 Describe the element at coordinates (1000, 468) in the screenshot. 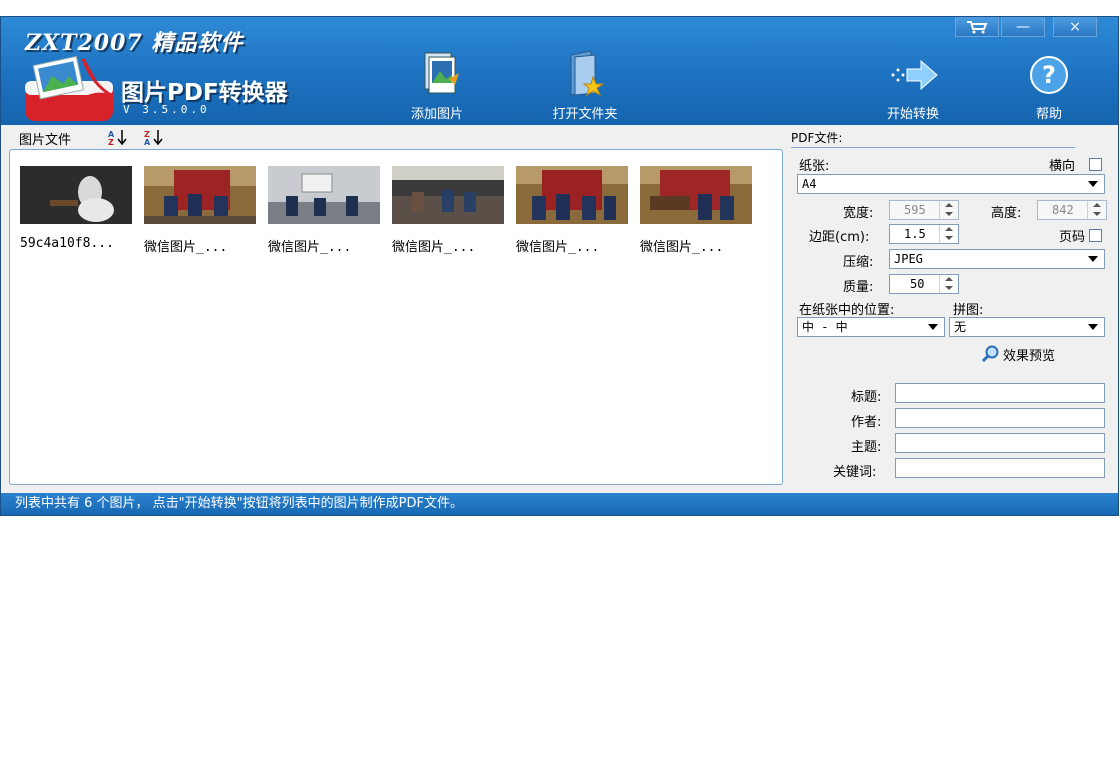

I see `keywords-input` at that location.